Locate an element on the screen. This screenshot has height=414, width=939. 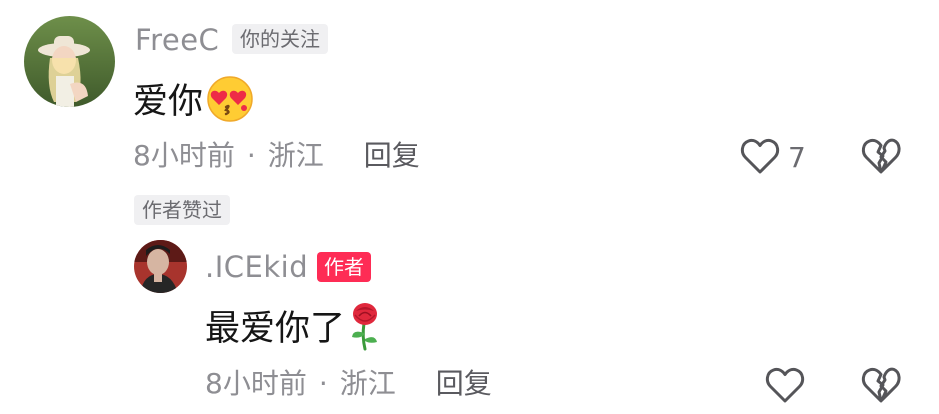
heart-eyes-kiss-icon is located at coordinates (230, 102).